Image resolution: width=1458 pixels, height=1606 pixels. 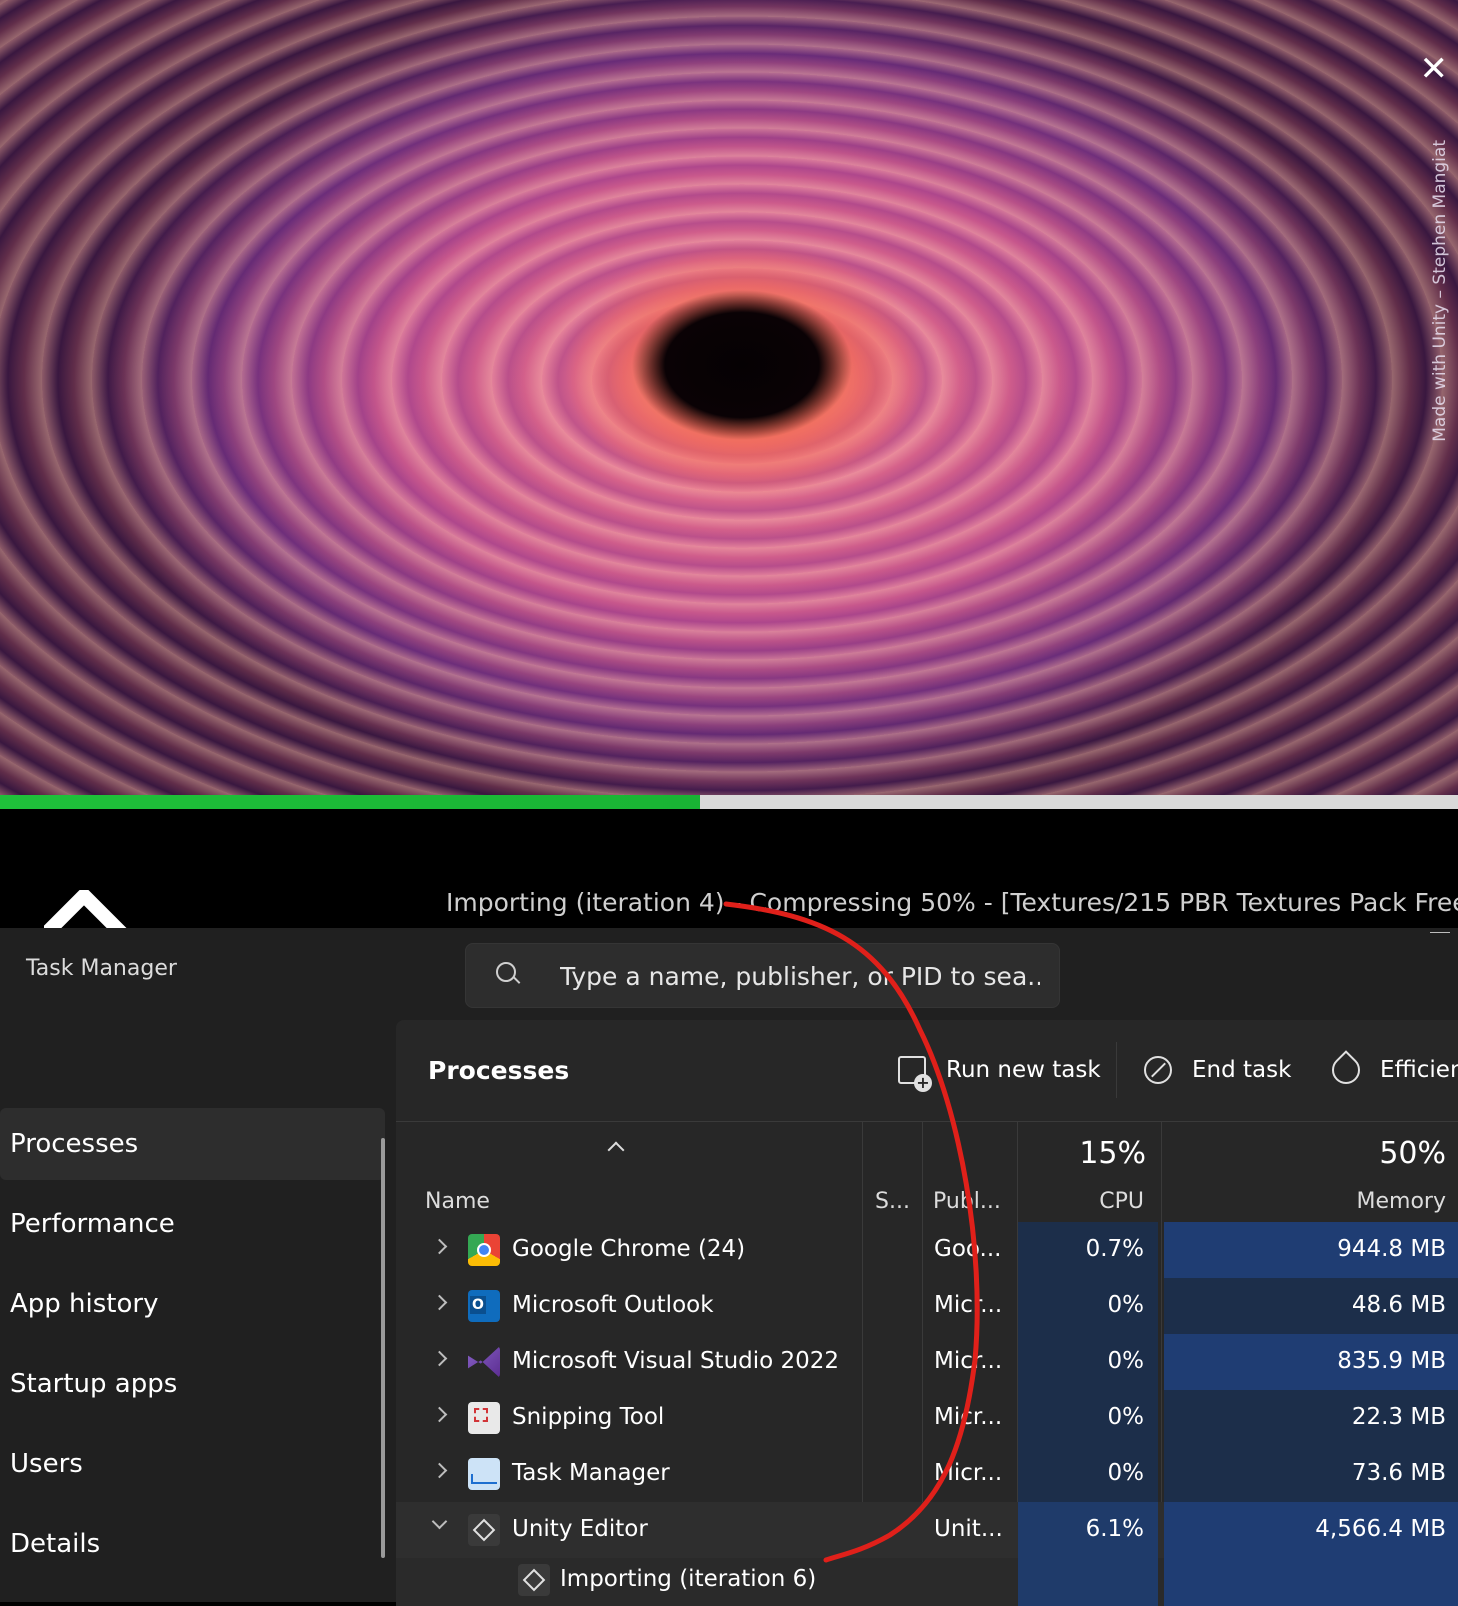 What do you see at coordinates (1401, 1201) in the screenshot?
I see `column-label: Memory` at bounding box center [1401, 1201].